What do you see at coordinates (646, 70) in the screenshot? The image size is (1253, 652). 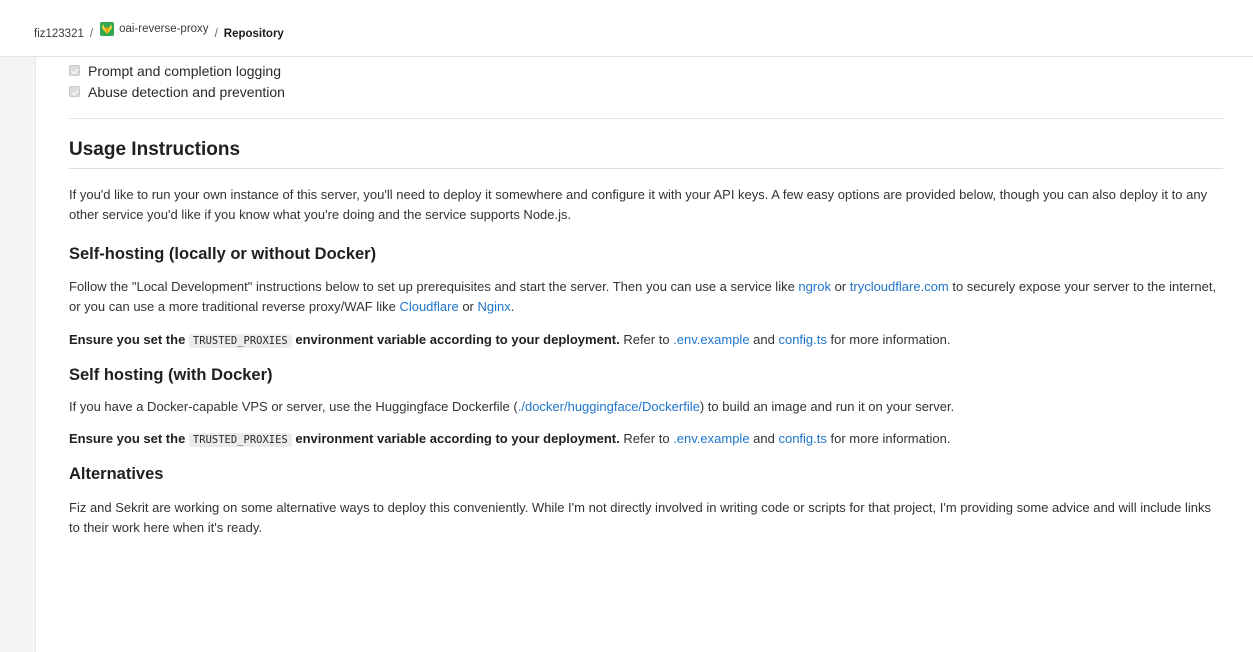 I see `checklist-item: Prompt and completion logging` at bounding box center [646, 70].